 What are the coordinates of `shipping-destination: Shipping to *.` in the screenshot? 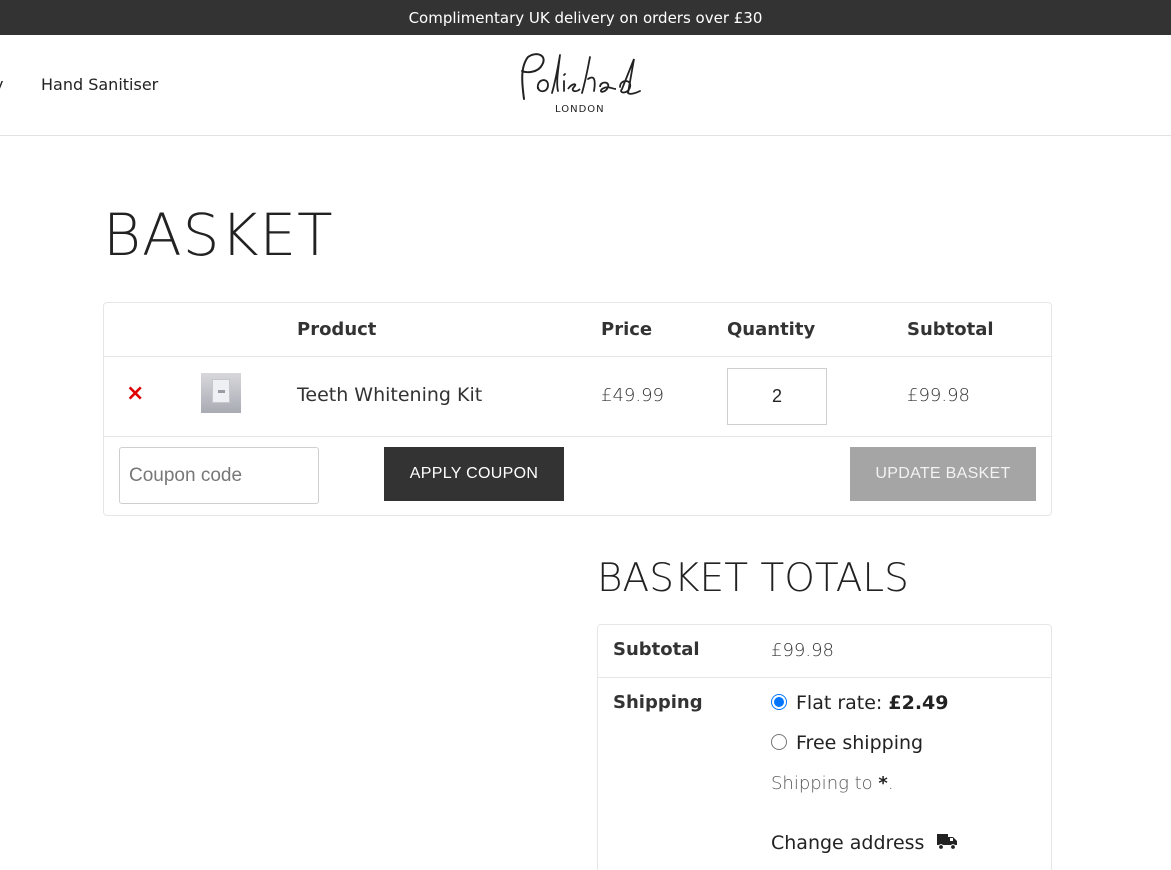 It's located at (832, 783).